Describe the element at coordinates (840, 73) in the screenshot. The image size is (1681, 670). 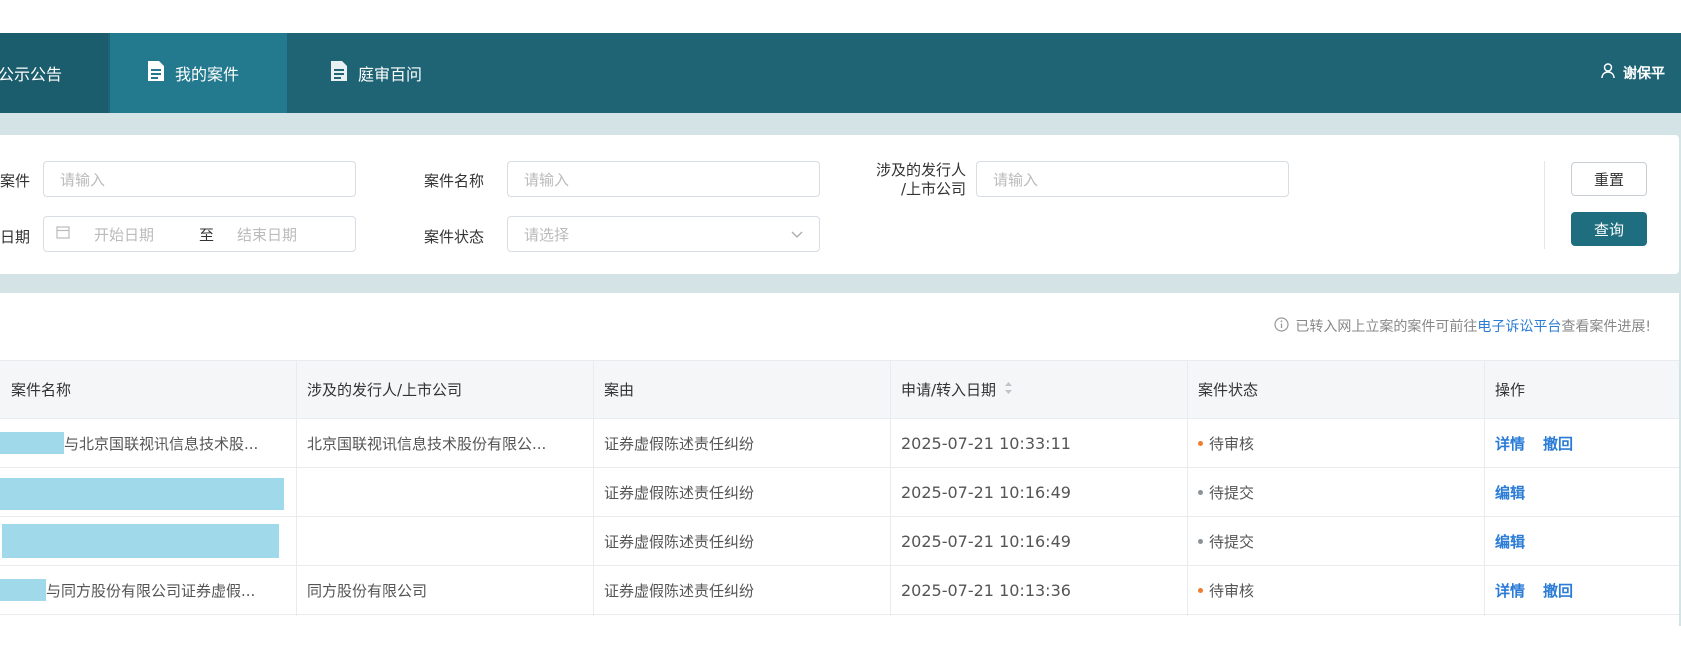
I see `top-nav-bar: 公示公告 我的案件 庭审百问 谢保平` at that location.